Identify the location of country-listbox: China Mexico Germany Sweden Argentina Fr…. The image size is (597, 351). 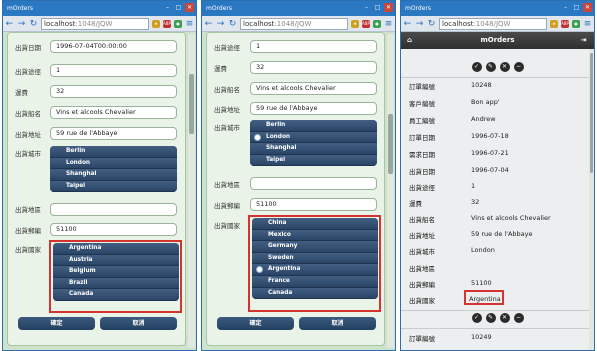
(315, 259).